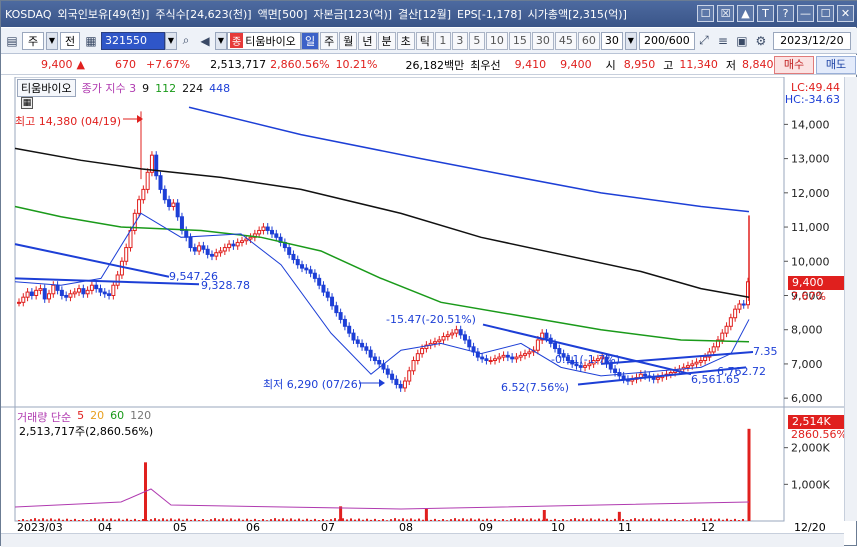  What do you see at coordinates (761, 41) in the screenshot?
I see `gear-icon: ⚙` at bounding box center [761, 41].